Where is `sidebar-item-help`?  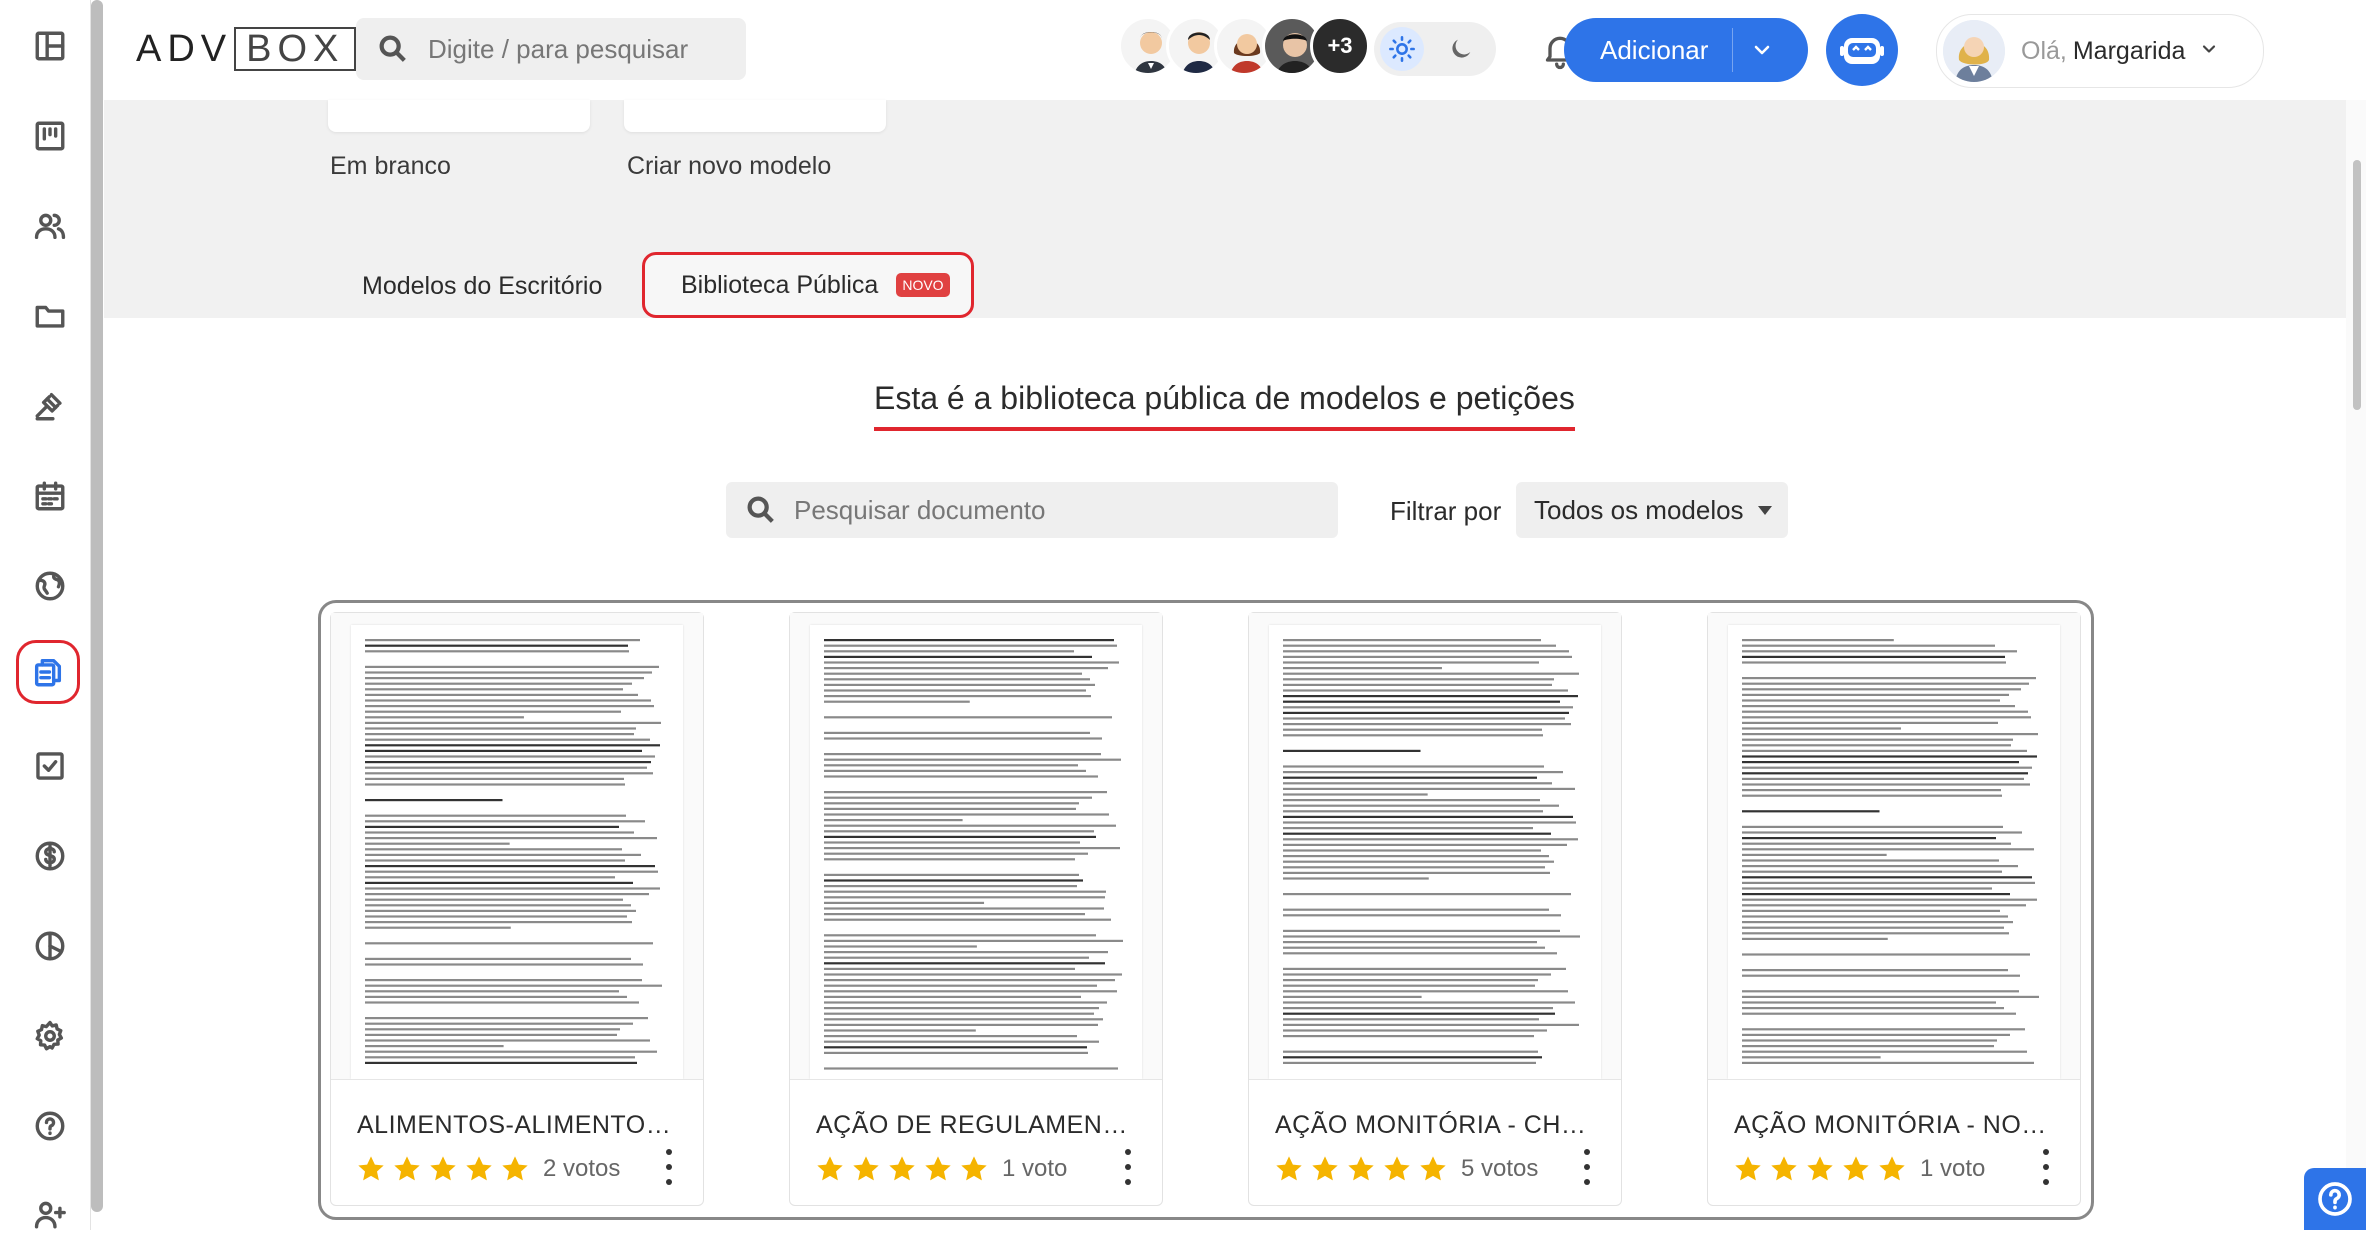
sidebar-item-help is located at coordinates (50, 1126).